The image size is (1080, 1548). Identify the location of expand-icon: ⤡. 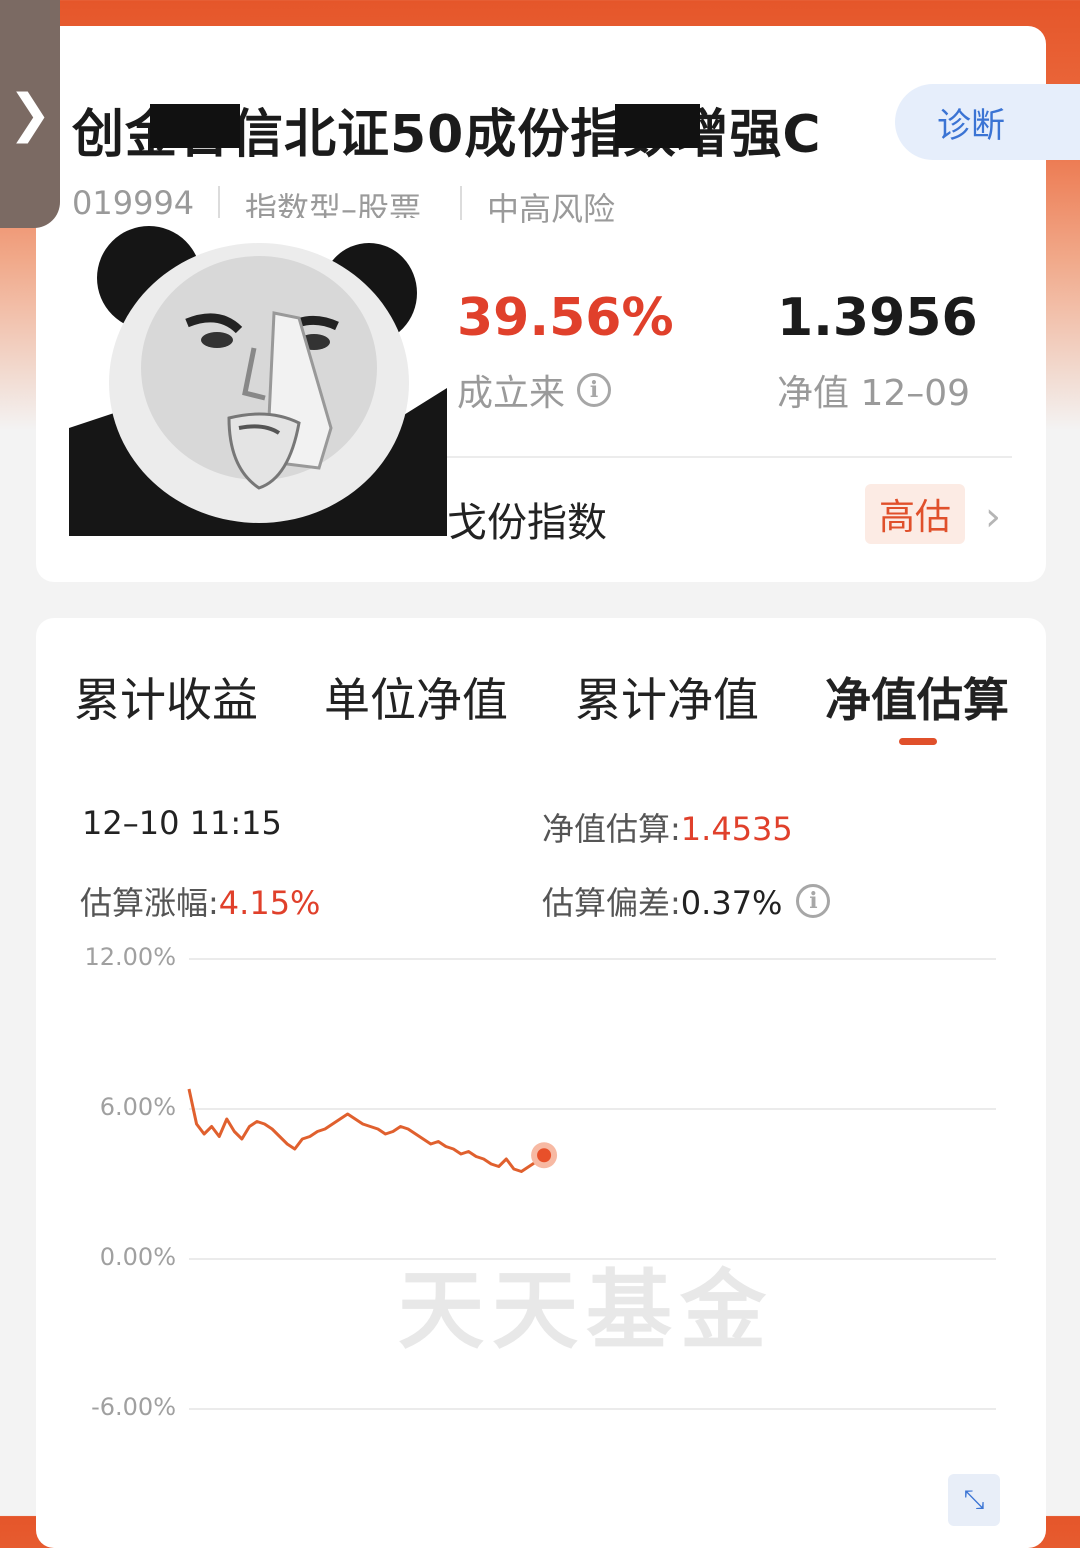
(974, 1500).